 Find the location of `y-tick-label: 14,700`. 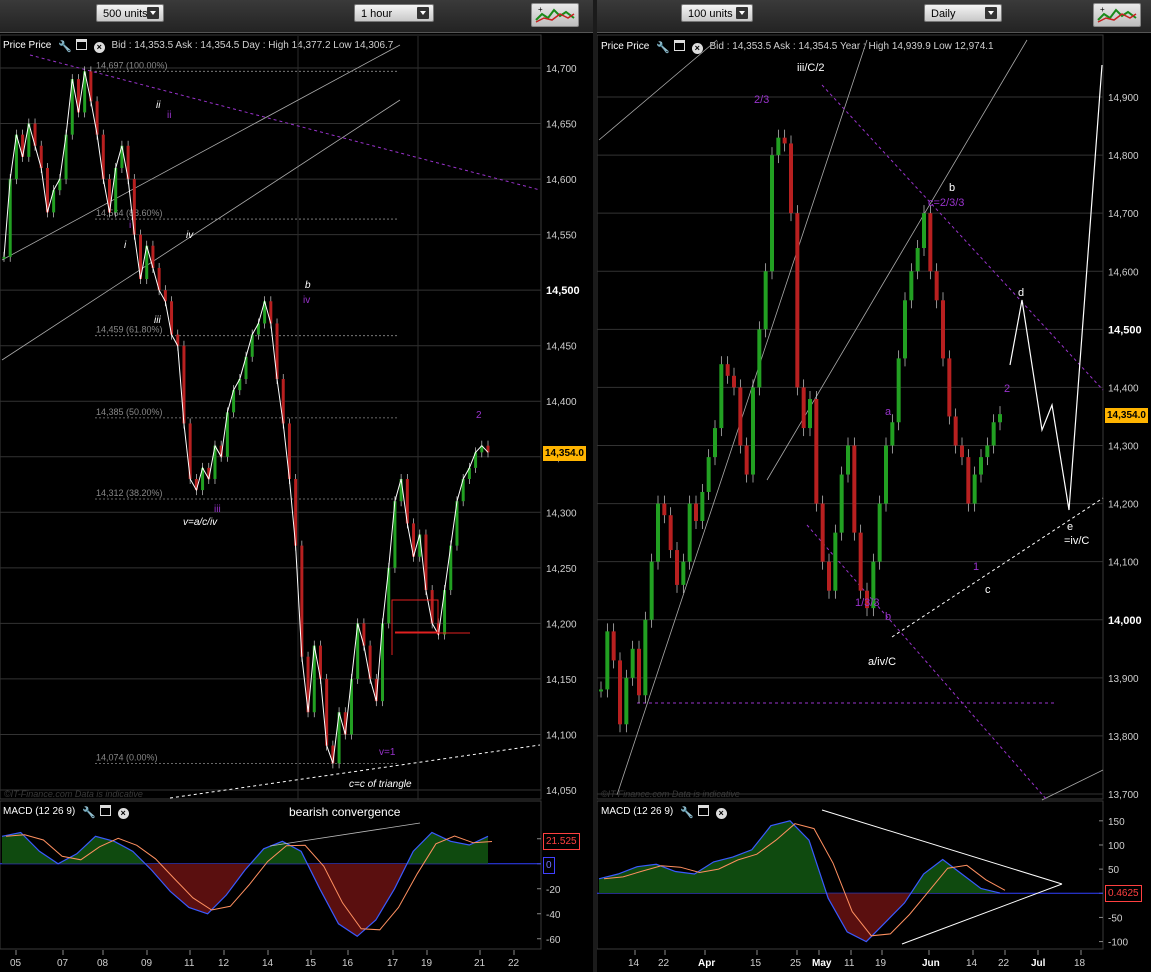

y-tick-label: 14,700 is located at coordinates (1123, 214).